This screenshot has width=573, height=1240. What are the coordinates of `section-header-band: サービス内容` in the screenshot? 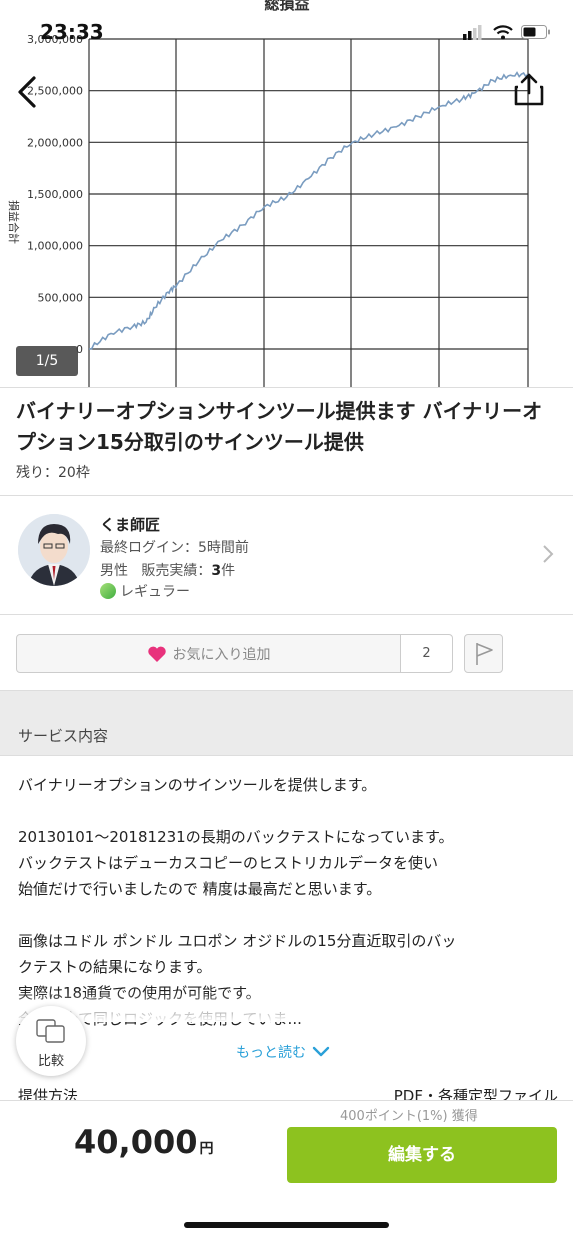 It's located at (286, 723).